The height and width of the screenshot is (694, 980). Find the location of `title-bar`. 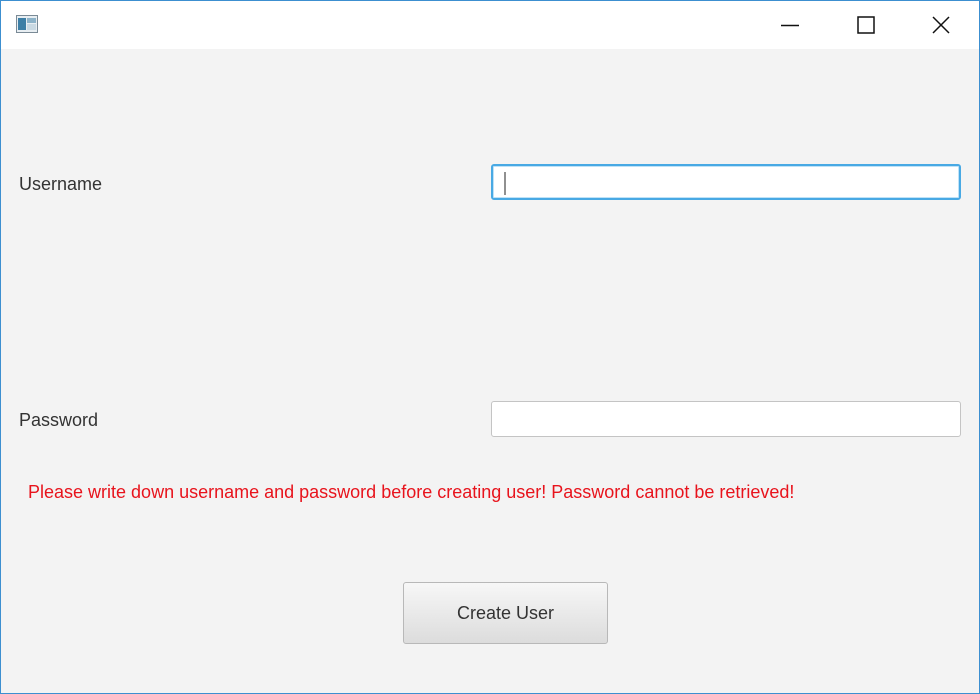

title-bar is located at coordinates (490, 25).